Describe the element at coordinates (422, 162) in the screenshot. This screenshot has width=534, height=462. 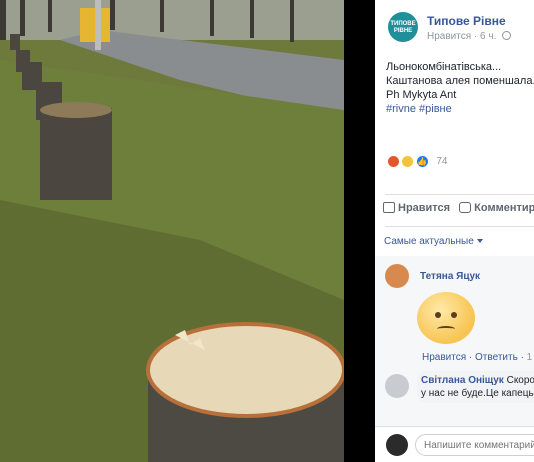
I see `like-reaction-icon: 👍` at that location.